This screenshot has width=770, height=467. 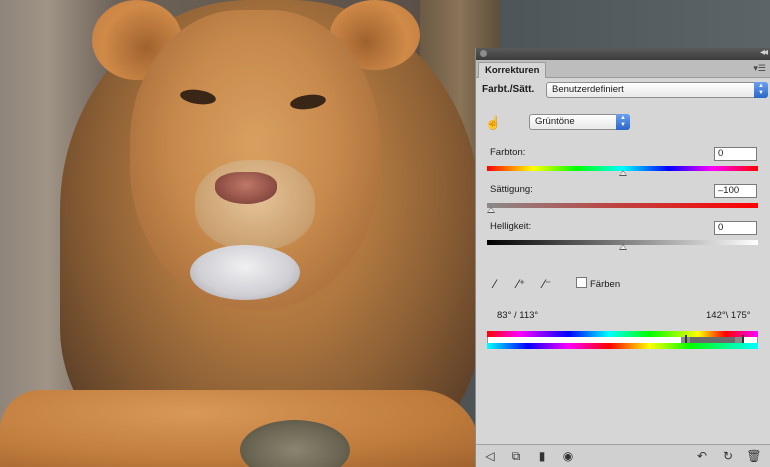 What do you see at coordinates (516, 456) in the screenshot?
I see `clip-to-layer-icon: ⧉` at bounding box center [516, 456].